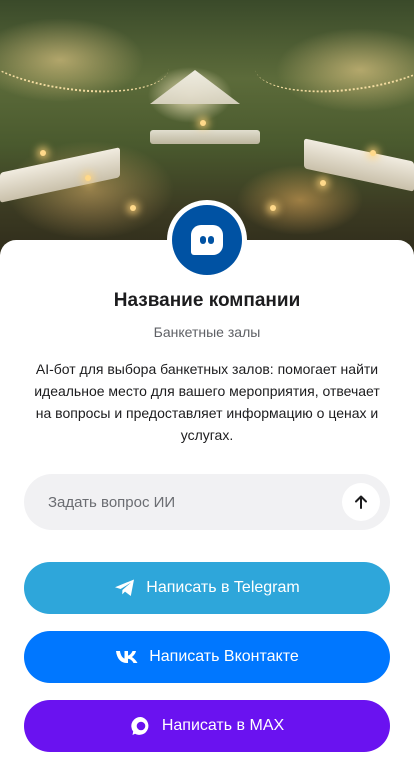 The image size is (414, 770). I want to click on max-button: Написать в MAX, so click(207, 726).